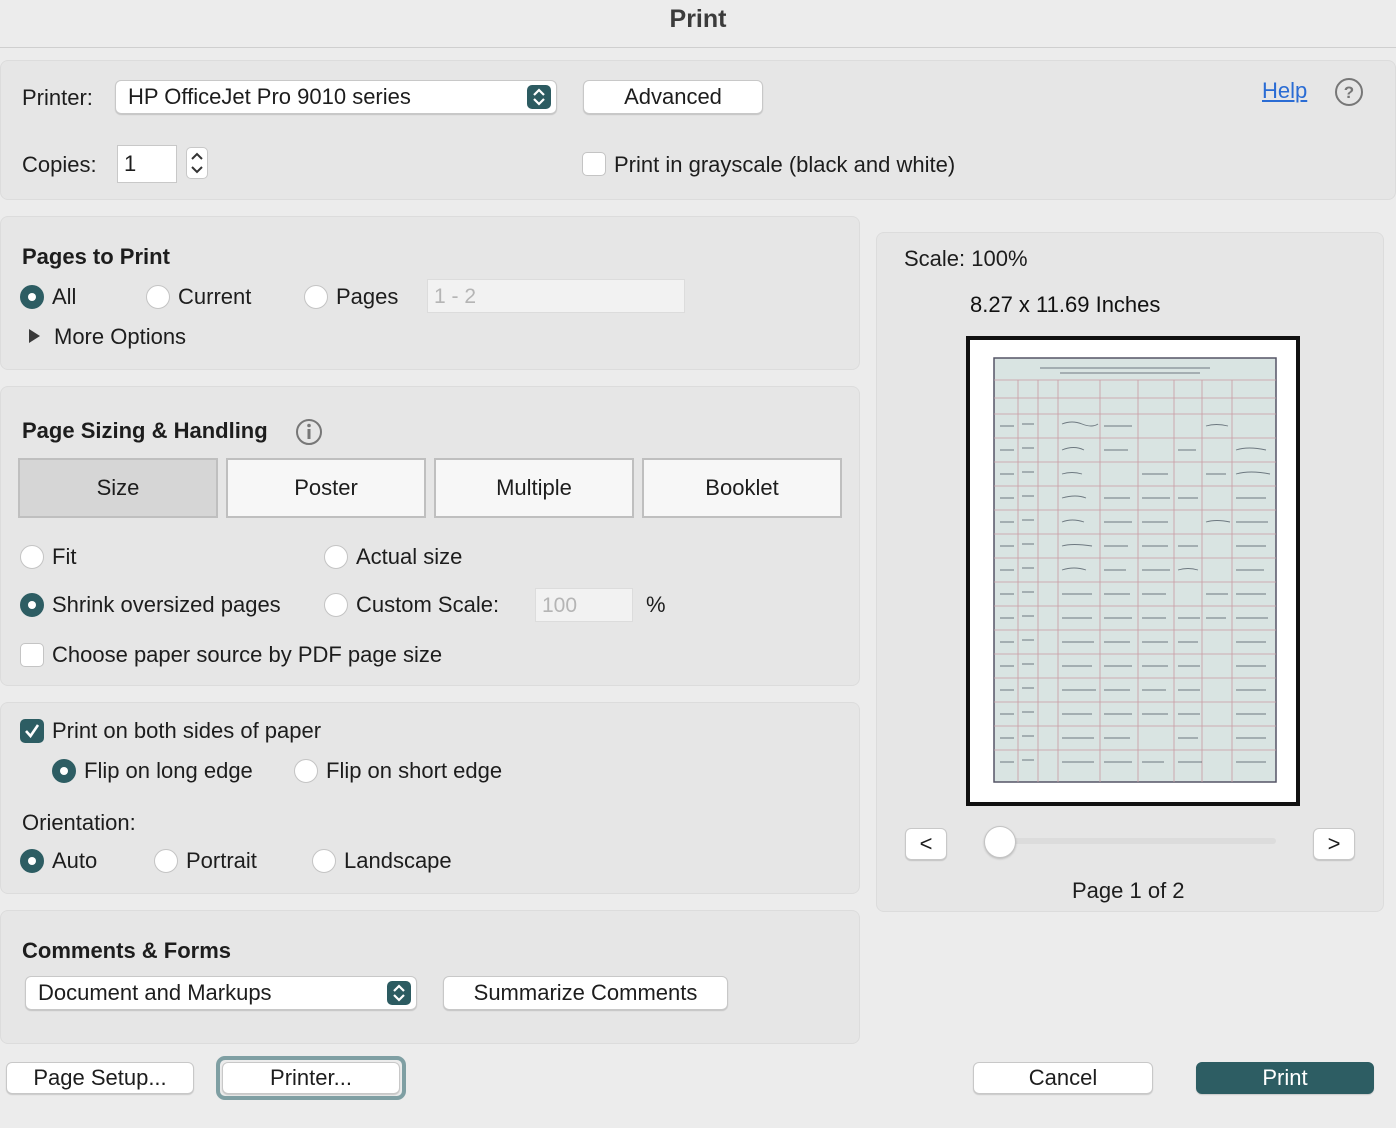 This screenshot has width=1396, height=1128. I want to click on radio-custom-scale, so click(336, 605).